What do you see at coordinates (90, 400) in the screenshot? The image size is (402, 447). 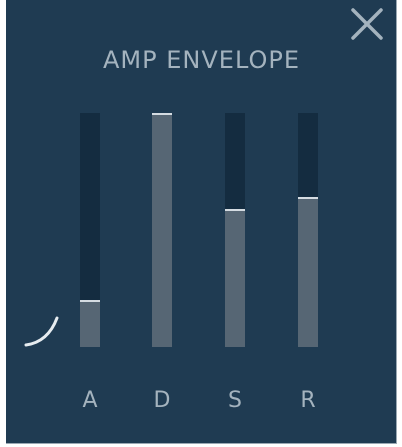 I see `attack-label: A` at bounding box center [90, 400].